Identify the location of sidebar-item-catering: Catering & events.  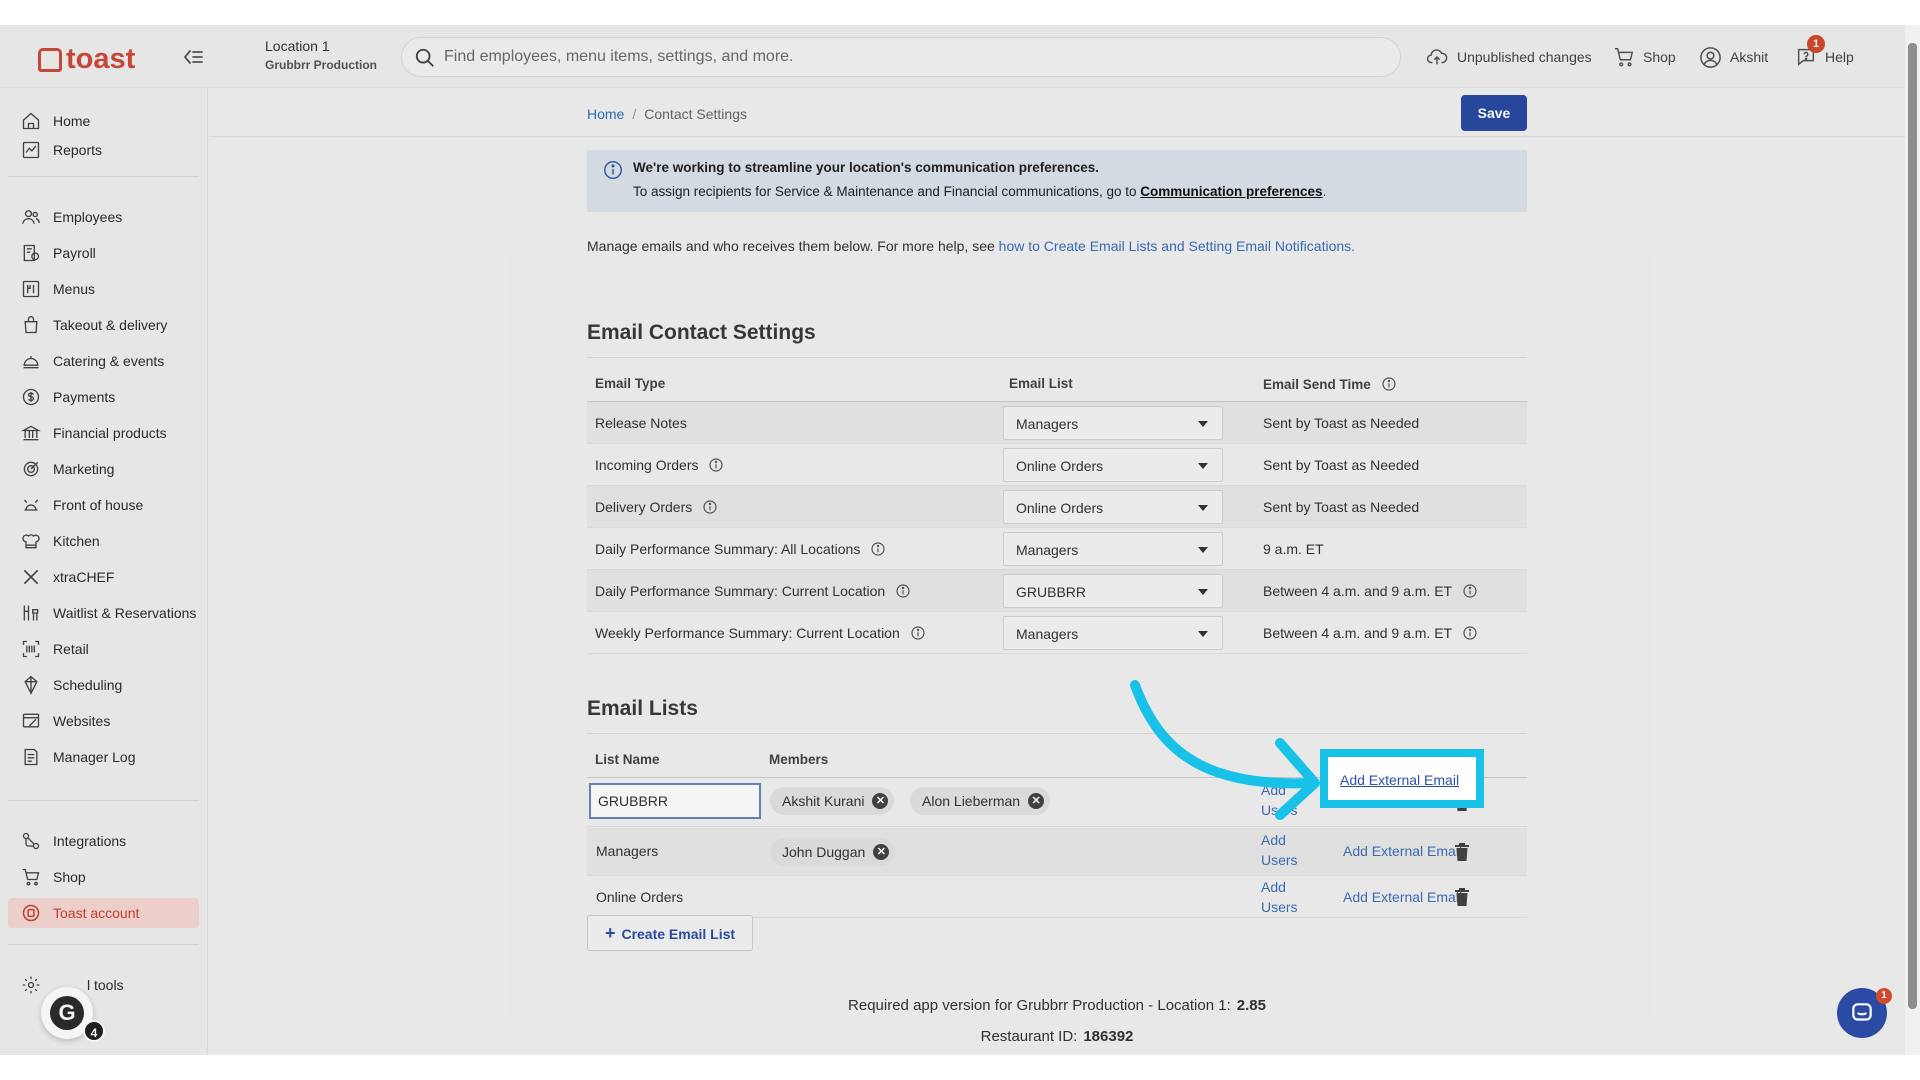
(103, 361).